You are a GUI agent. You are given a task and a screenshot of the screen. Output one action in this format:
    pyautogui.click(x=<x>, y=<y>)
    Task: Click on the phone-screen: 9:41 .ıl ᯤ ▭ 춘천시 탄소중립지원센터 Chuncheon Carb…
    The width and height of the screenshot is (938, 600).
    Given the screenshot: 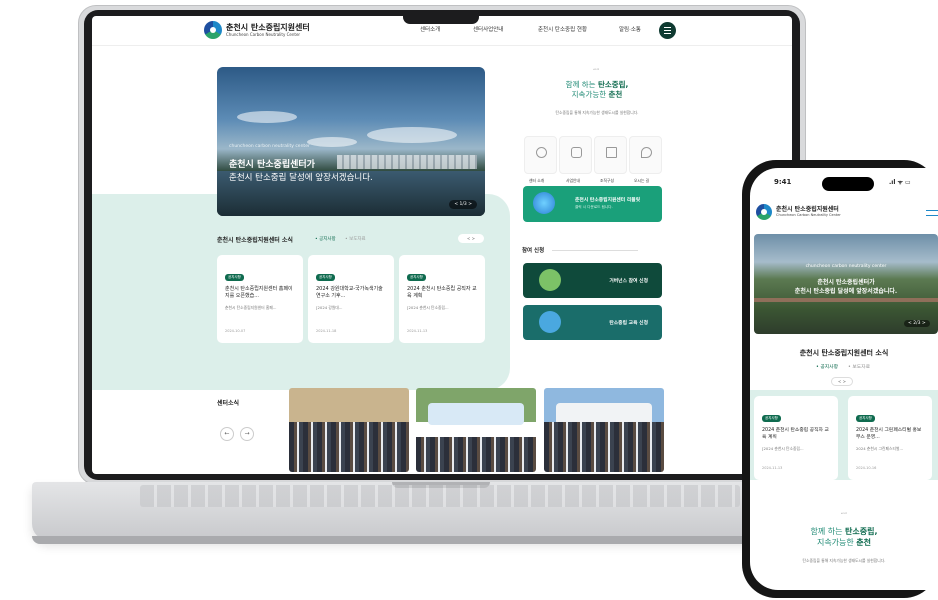 What is the action you would take?
    pyautogui.click(x=844, y=379)
    